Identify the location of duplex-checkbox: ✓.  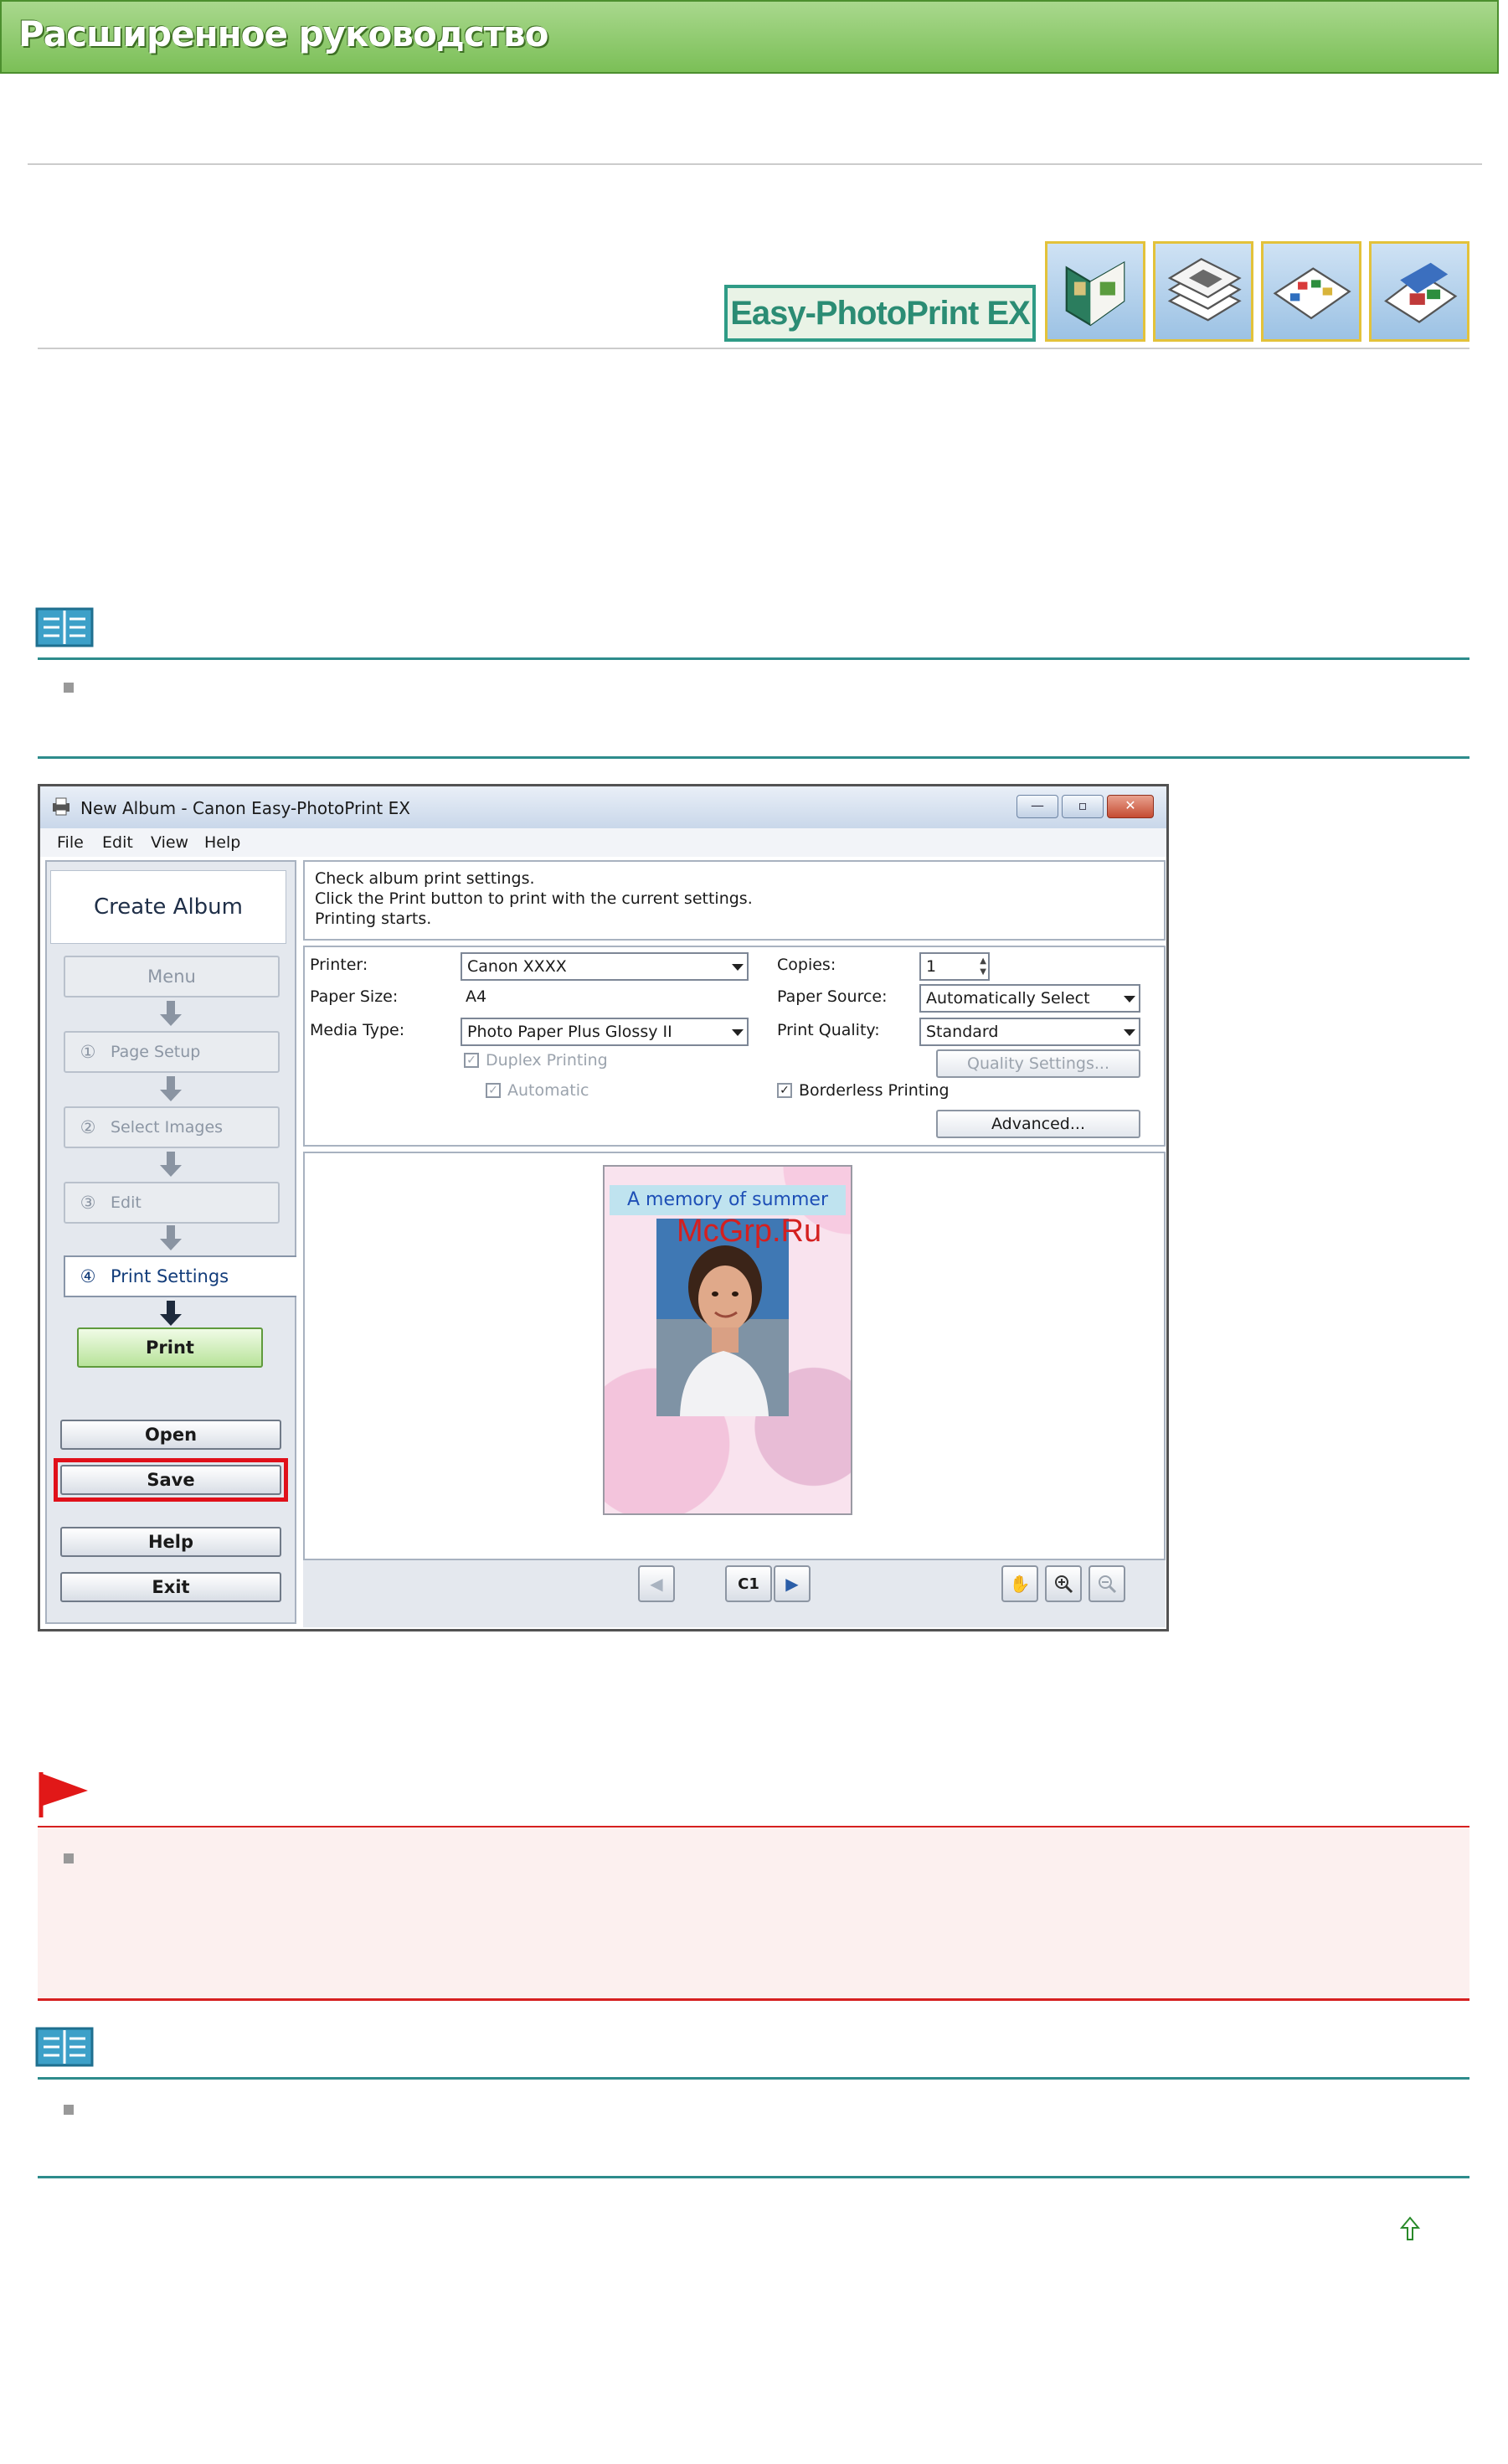
(471, 1060).